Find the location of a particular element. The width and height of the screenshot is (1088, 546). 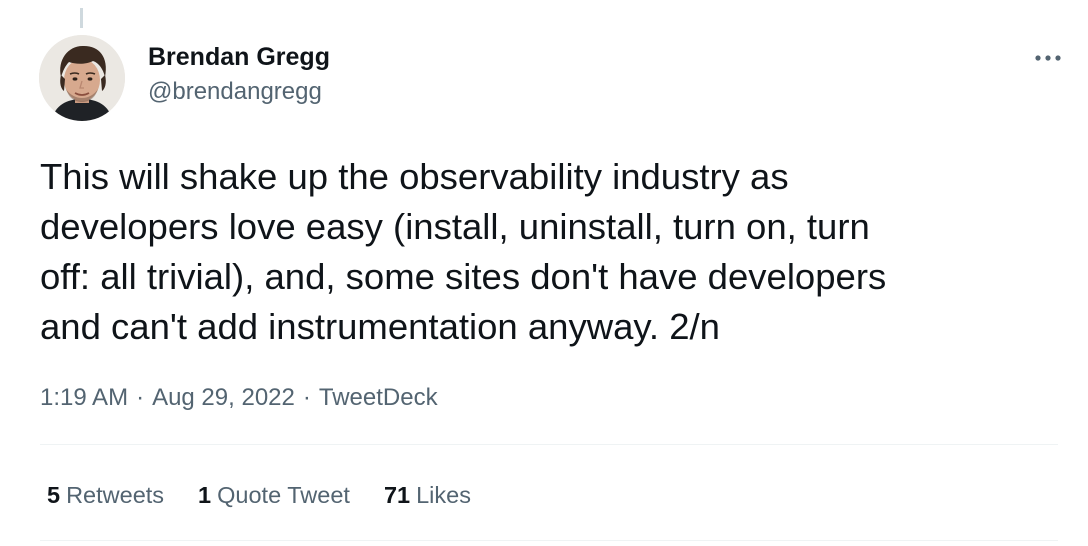

tweet-date: Aug 29, 2022 is located at coordinates (223, 397).